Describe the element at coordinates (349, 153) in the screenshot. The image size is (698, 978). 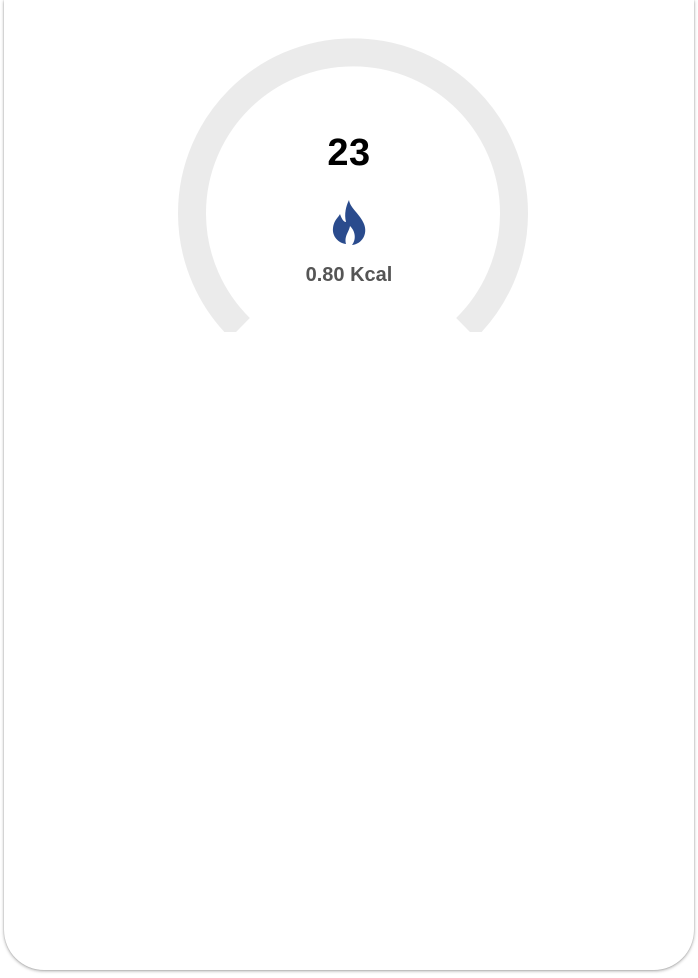
I see `gauge-value: 23` at that location.